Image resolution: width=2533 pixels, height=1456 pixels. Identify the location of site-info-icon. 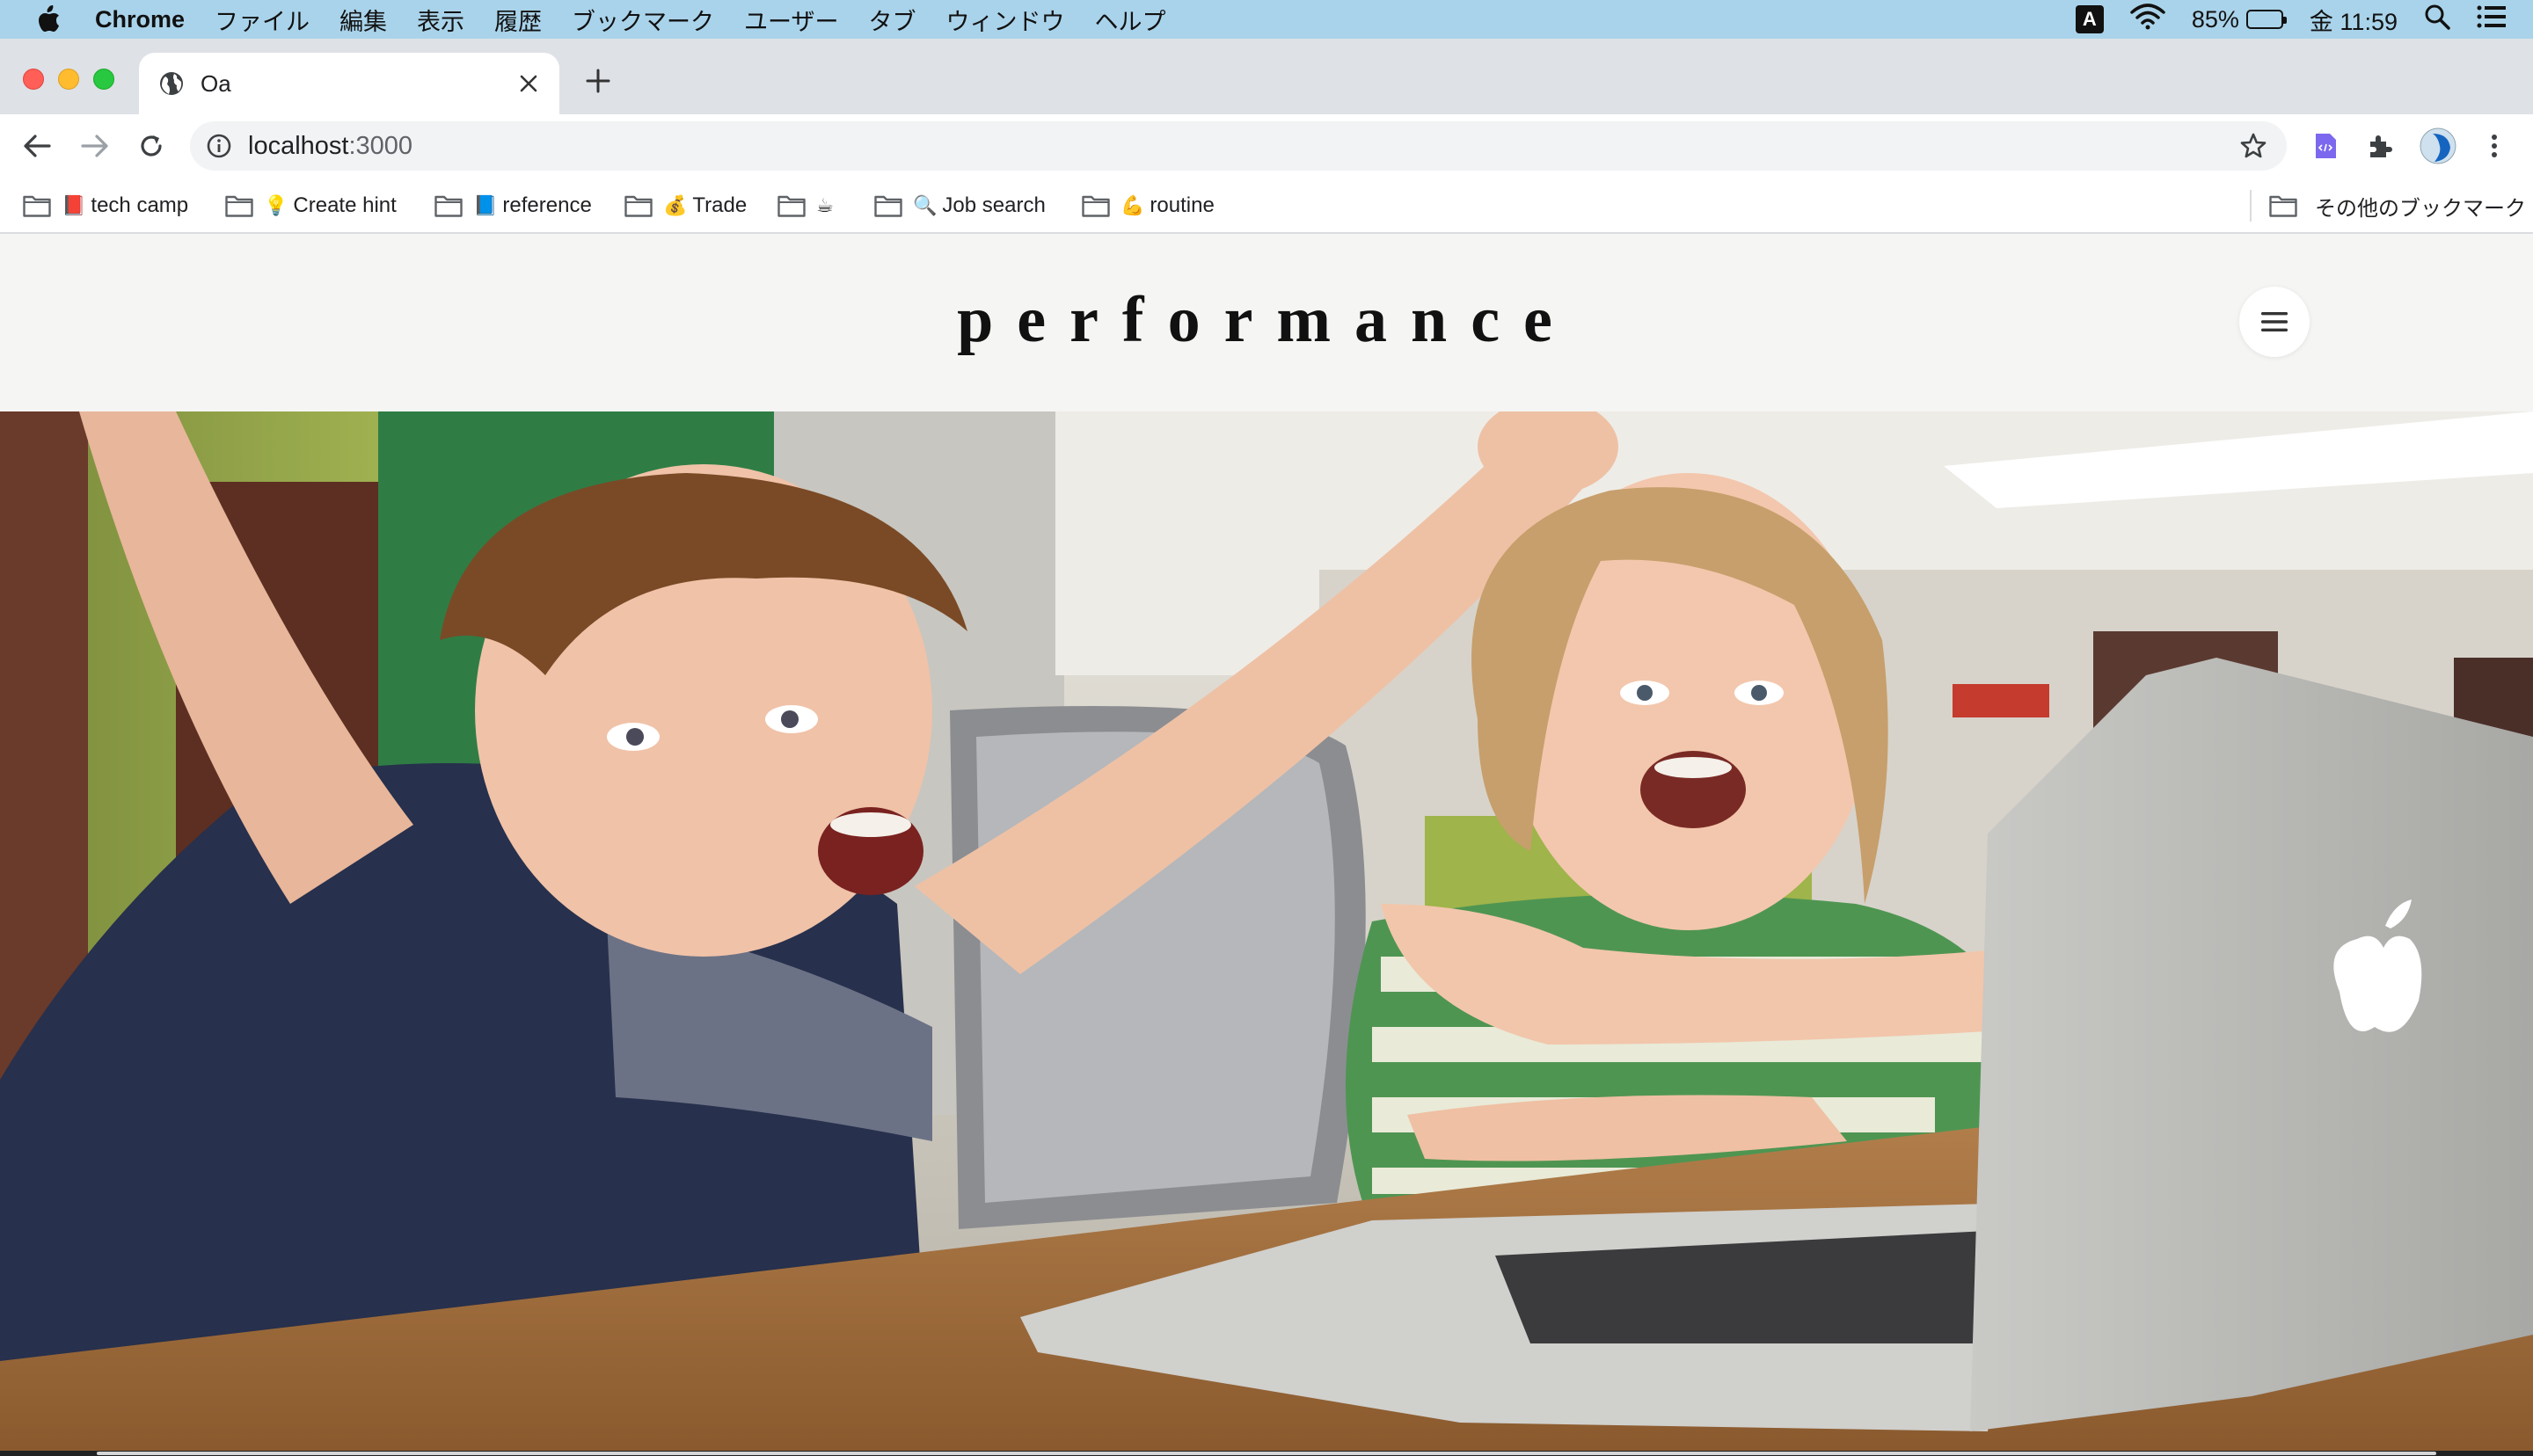
(219, 146).